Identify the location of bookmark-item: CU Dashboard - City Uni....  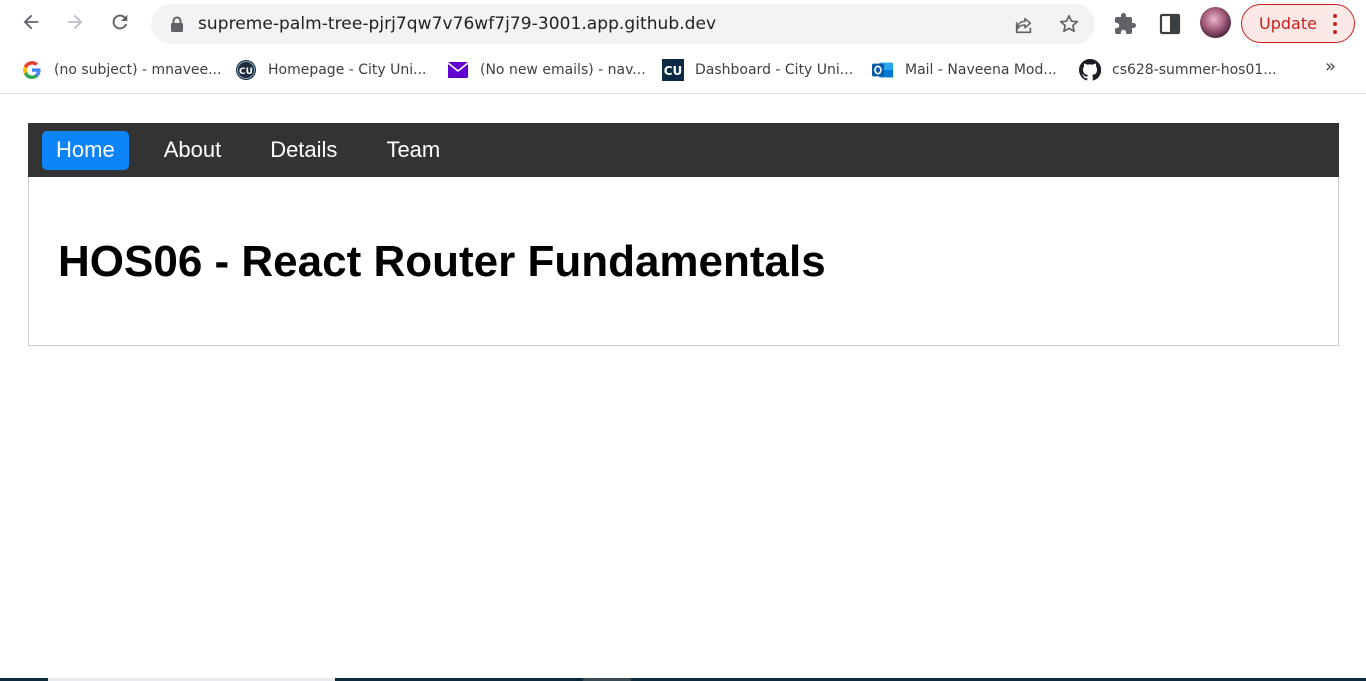
(757, 70).